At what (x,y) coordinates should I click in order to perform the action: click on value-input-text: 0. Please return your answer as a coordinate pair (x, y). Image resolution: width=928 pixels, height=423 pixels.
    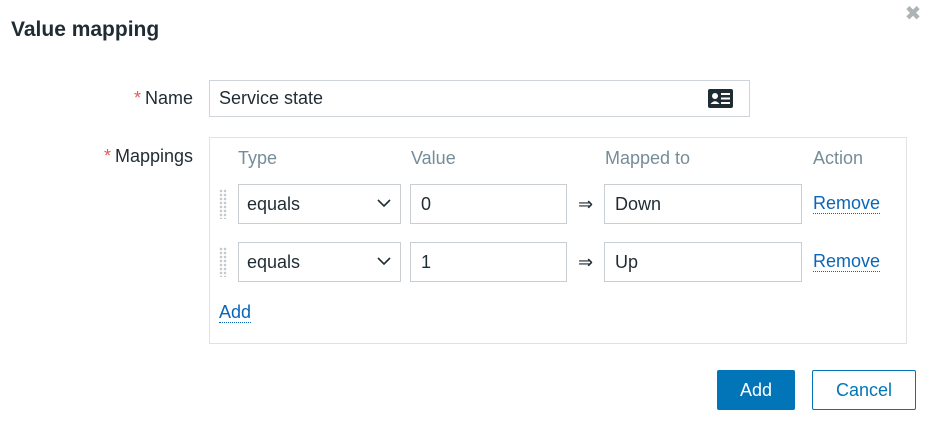
    Looking at the image, I should click on (426, 204).